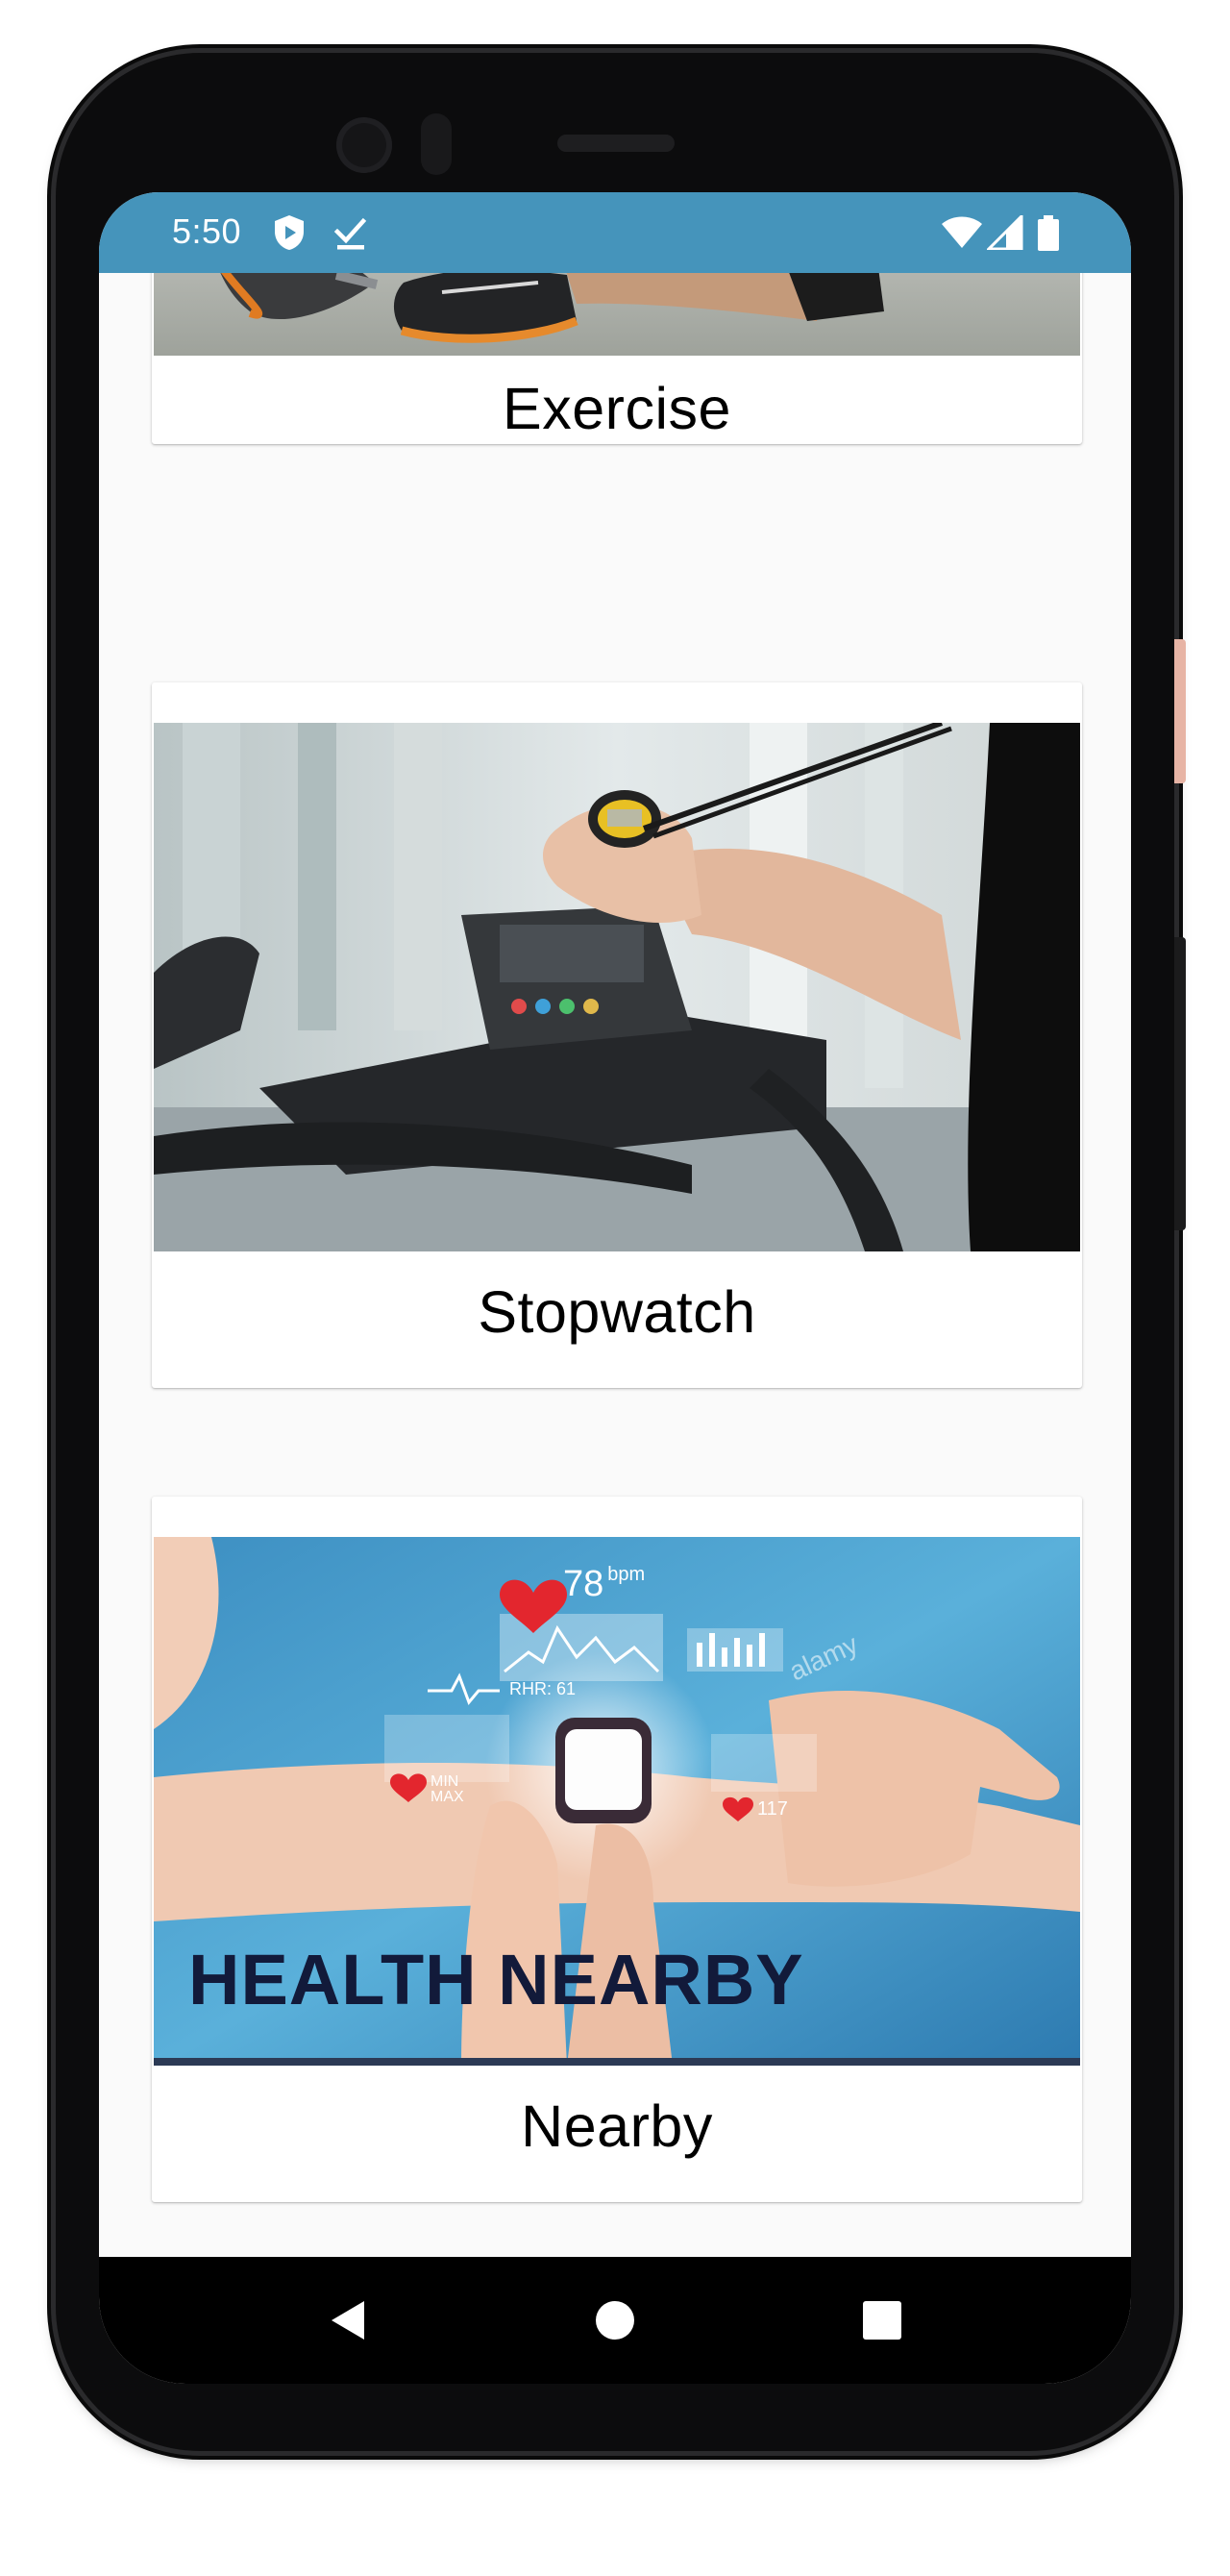 This screenshot has height=2576, width=1230. Describe the element at coordinates (1048, 236) in the screenshot. I see `battery-icon` at that location.